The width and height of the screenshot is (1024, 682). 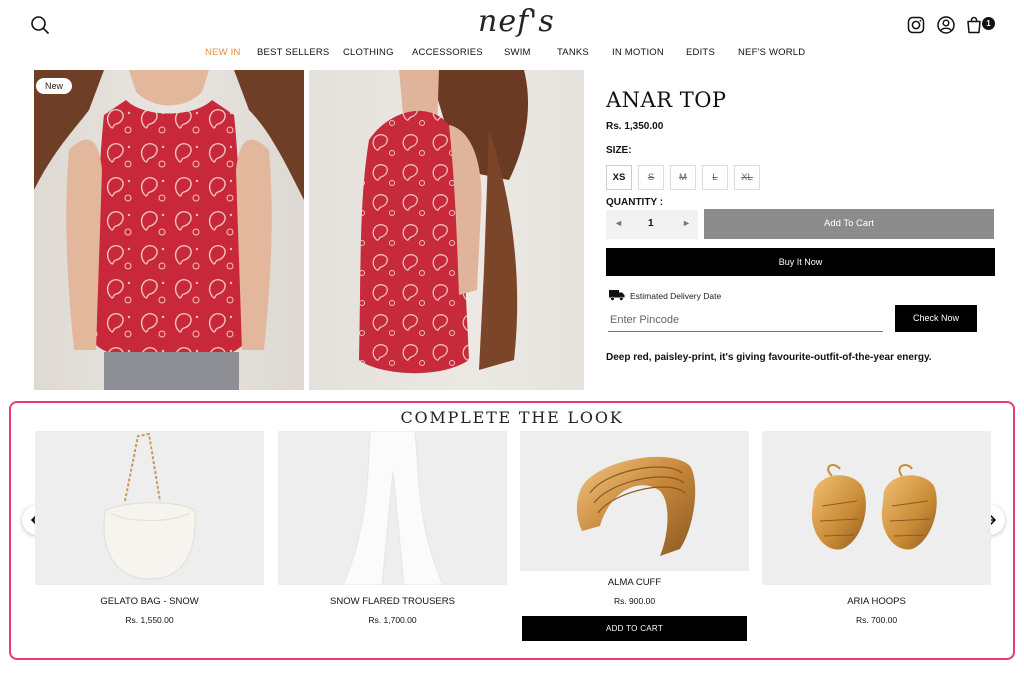 I want to click on size-option-label: S, so click(x=651, y=177).